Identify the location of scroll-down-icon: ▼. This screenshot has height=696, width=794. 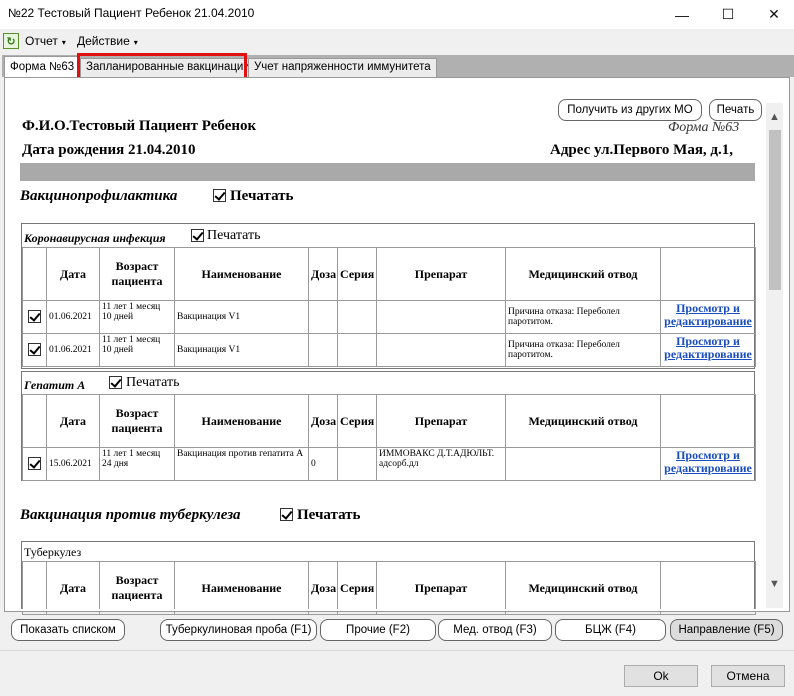
(774, 586).